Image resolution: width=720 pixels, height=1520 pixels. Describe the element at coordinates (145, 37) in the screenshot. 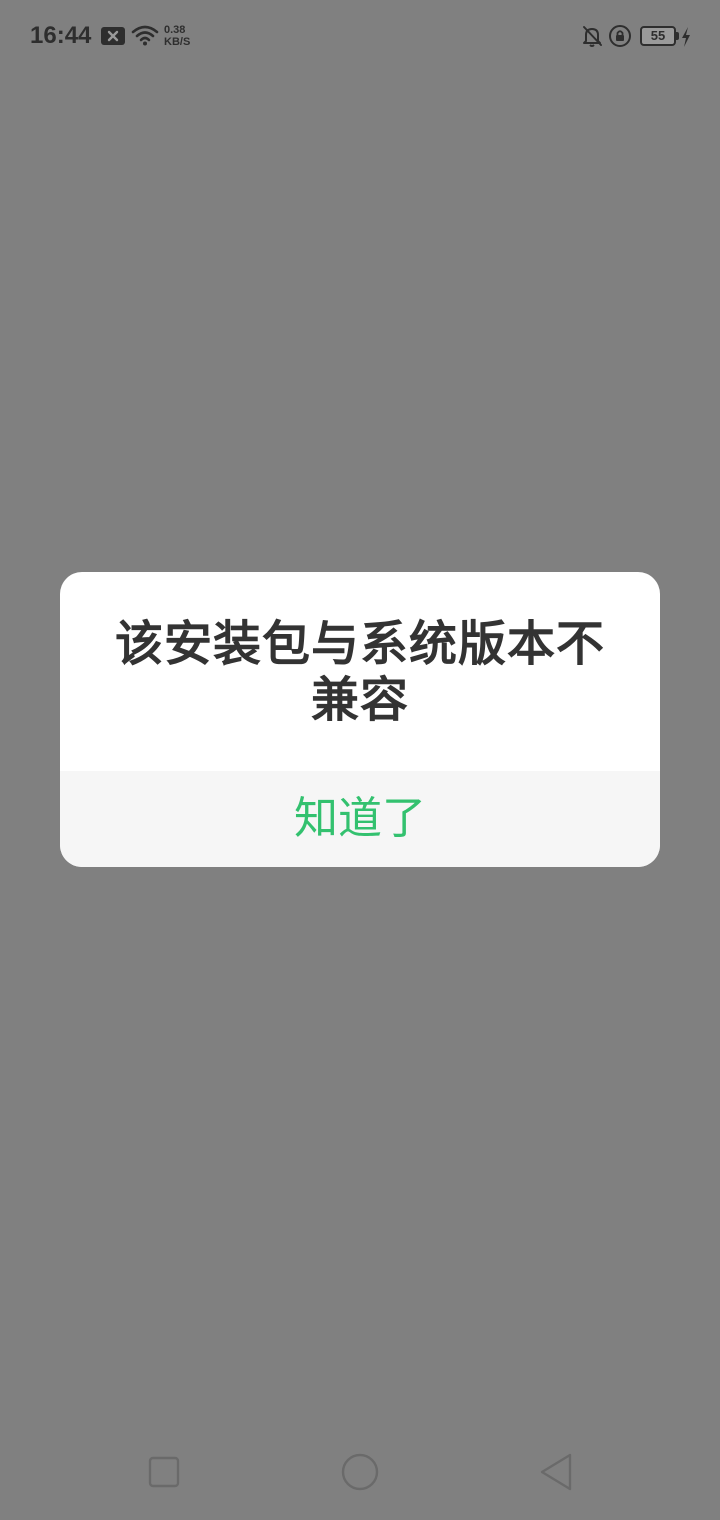

I see `wifi-icon` at that location.